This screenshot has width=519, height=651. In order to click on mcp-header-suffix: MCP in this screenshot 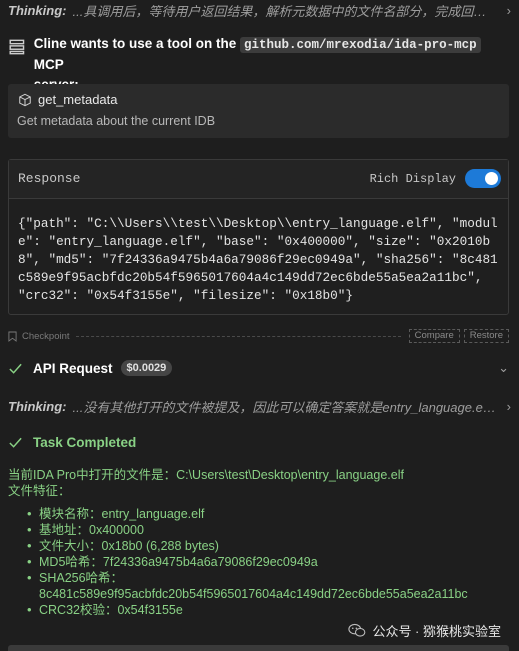, I will do `click(48, 64)`.